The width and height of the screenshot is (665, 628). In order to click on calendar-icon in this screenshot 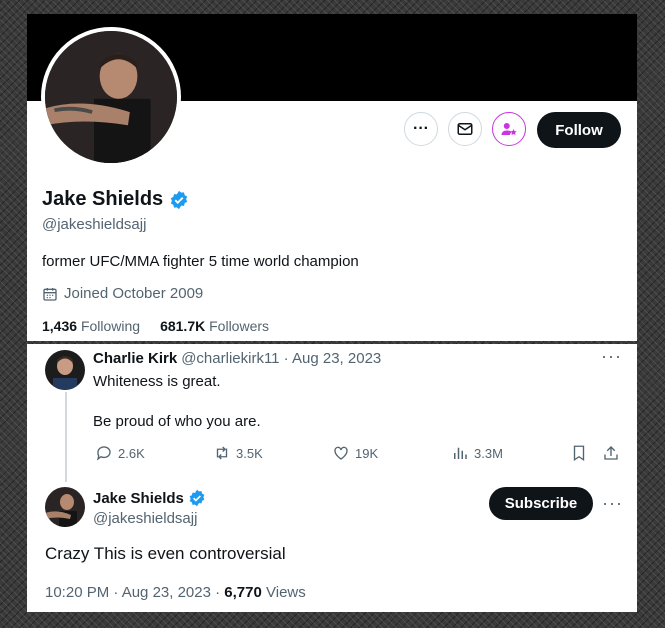, I will do `click(50, 294)`.